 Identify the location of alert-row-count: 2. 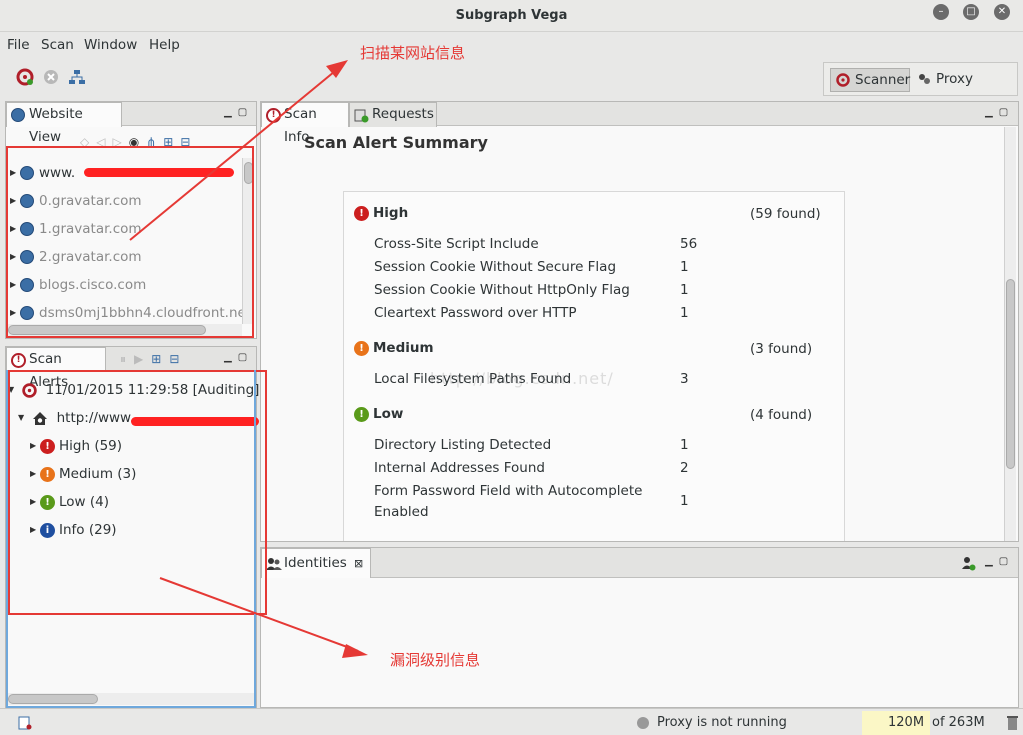
(684, 468).